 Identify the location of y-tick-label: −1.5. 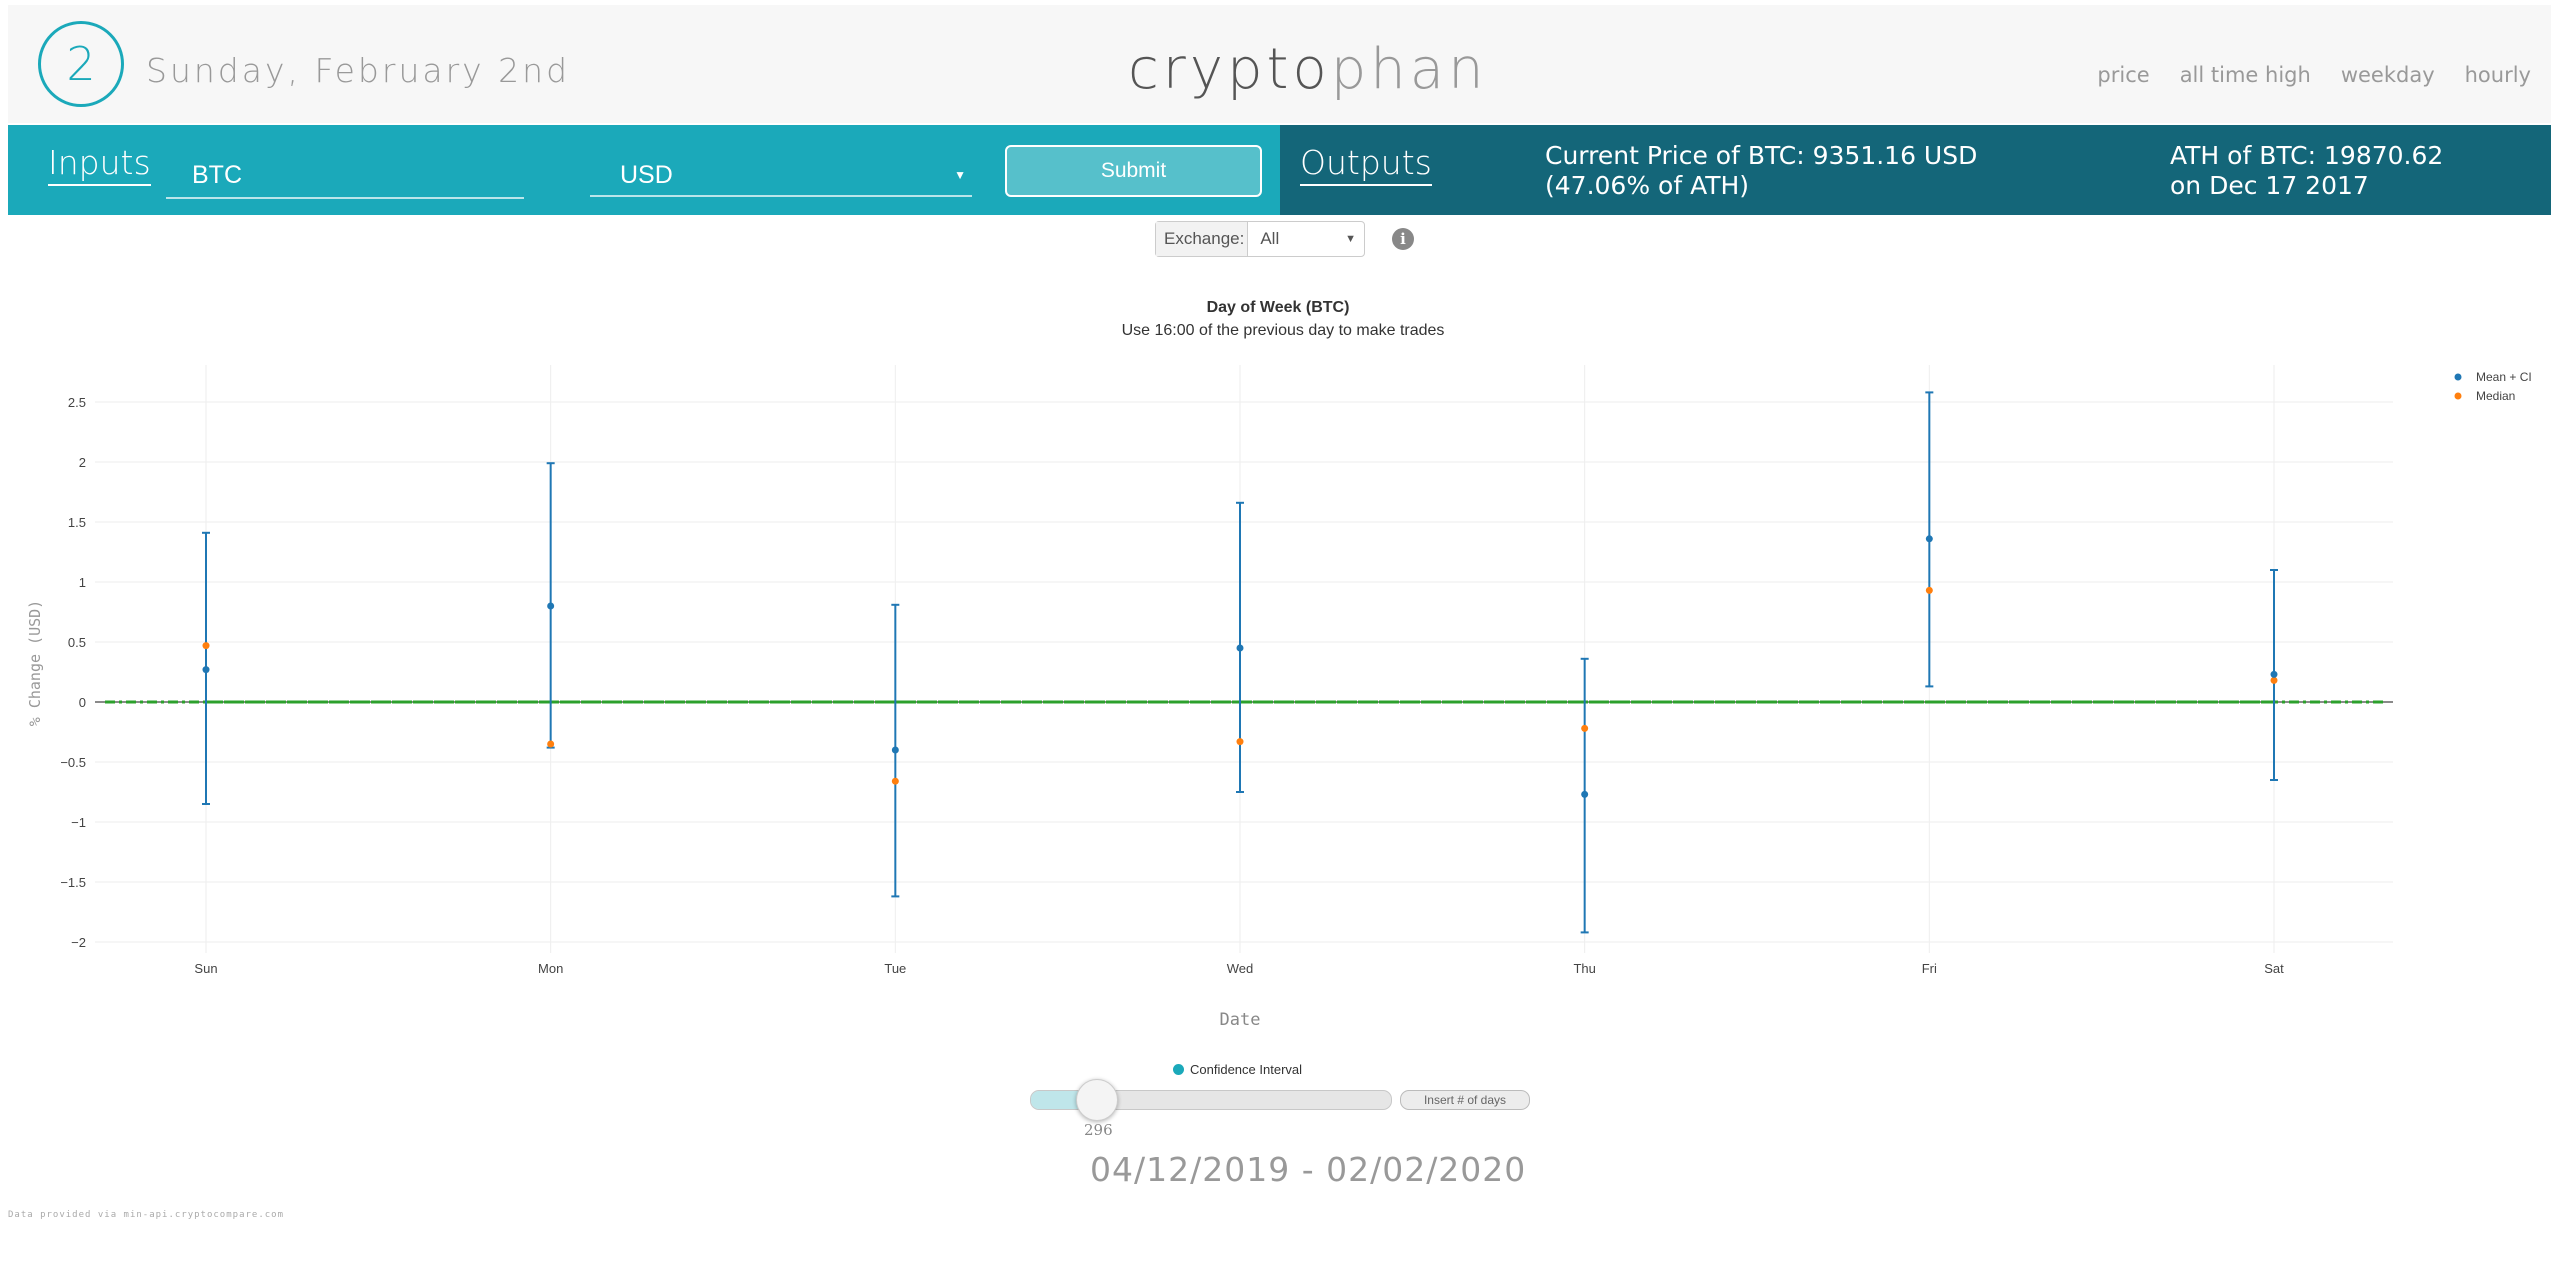
(73, 882).